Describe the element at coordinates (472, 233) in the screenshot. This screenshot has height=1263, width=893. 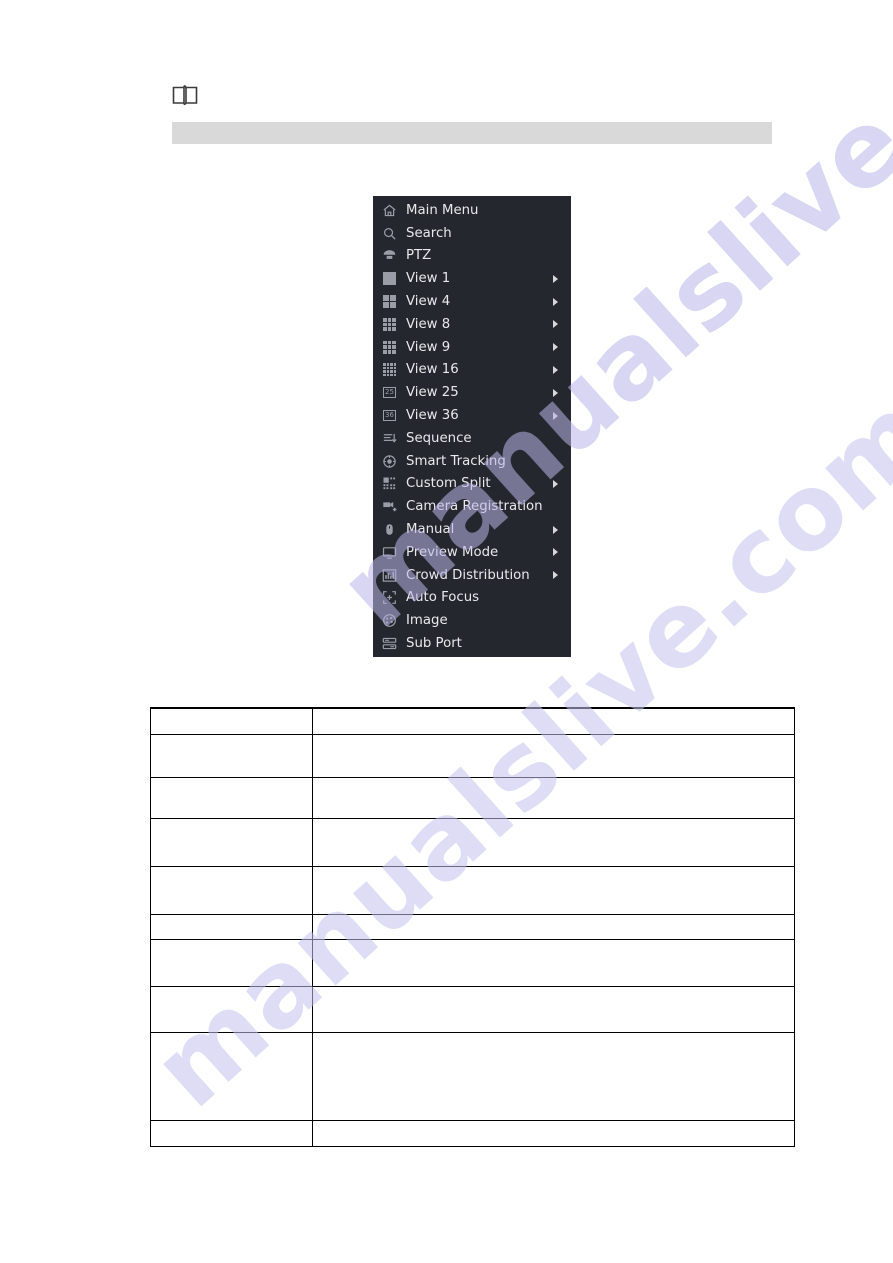
I see `menu-item-search: Search` at that location.